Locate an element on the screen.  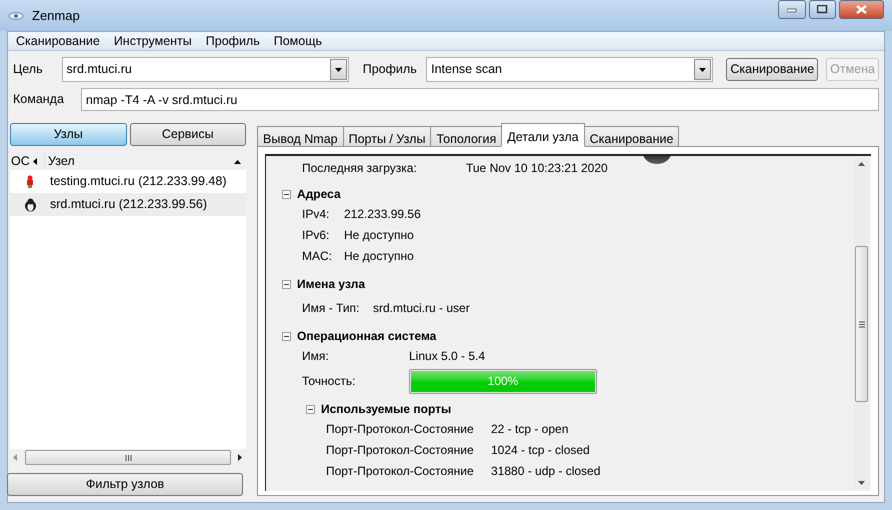
section-heading: Имена узла is located at coordinates (331, 284).